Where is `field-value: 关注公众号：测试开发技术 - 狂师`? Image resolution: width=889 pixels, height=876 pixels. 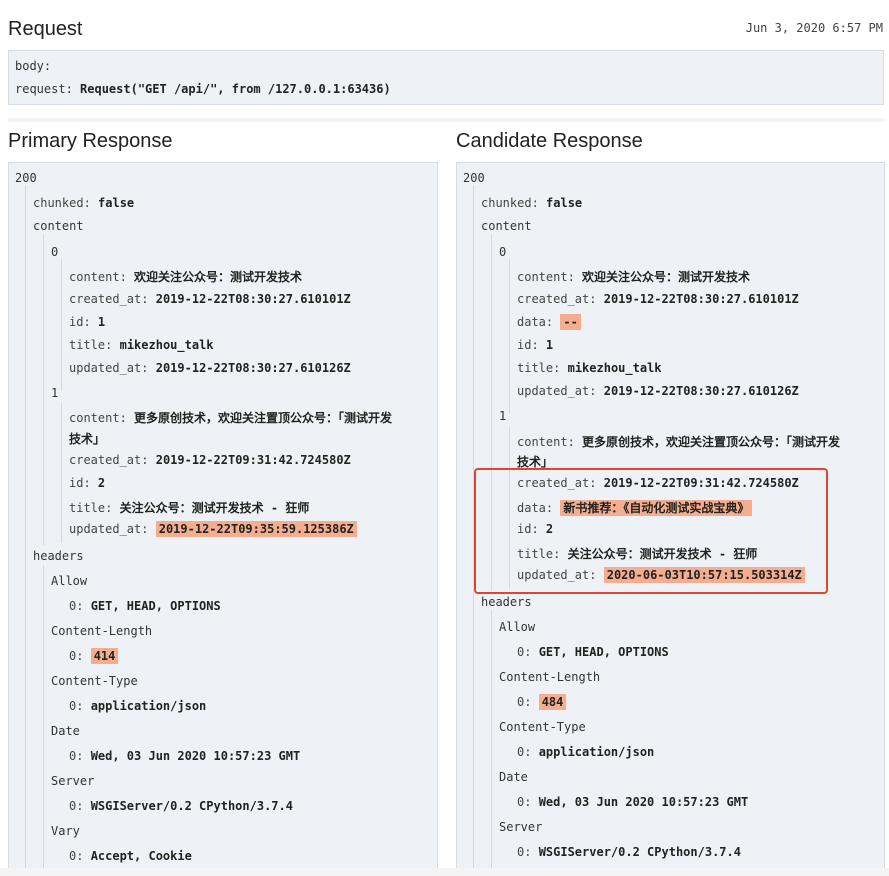 field-value: 关注公众号：测试开发技术 - 狂师 is located at coordinates (214, 508).